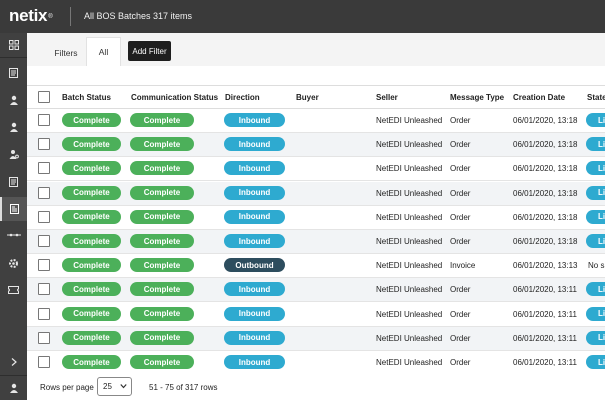 Image resolution: width=605 pixels, height=400 pixels. Describe the element at coordinates (86, 97) in the screenshot. I see `header-batch-status: Batch Status` at that location.